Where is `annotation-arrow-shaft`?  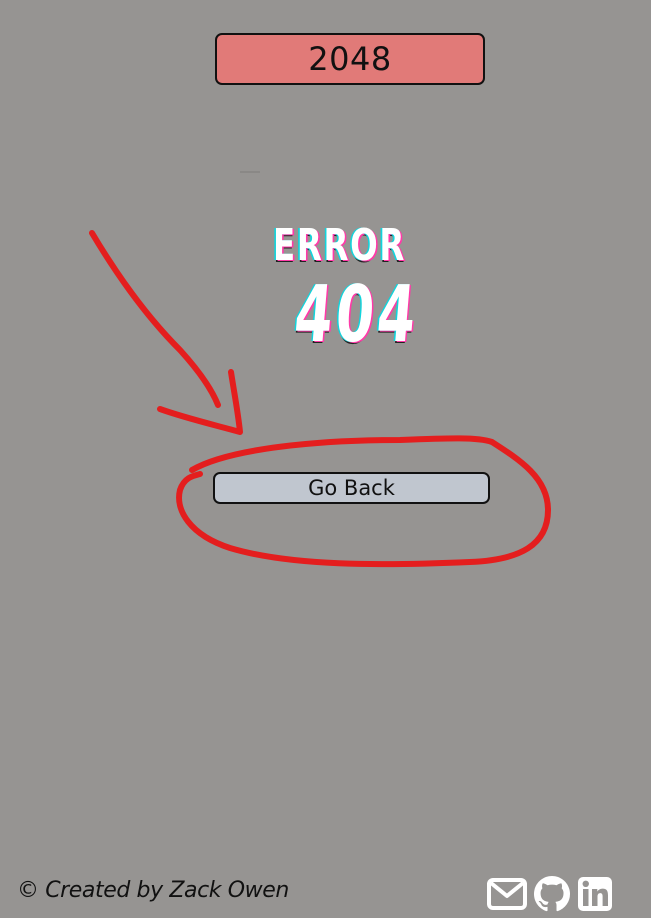
annotation-arrow-shaft is located at coordinates (155, 319).